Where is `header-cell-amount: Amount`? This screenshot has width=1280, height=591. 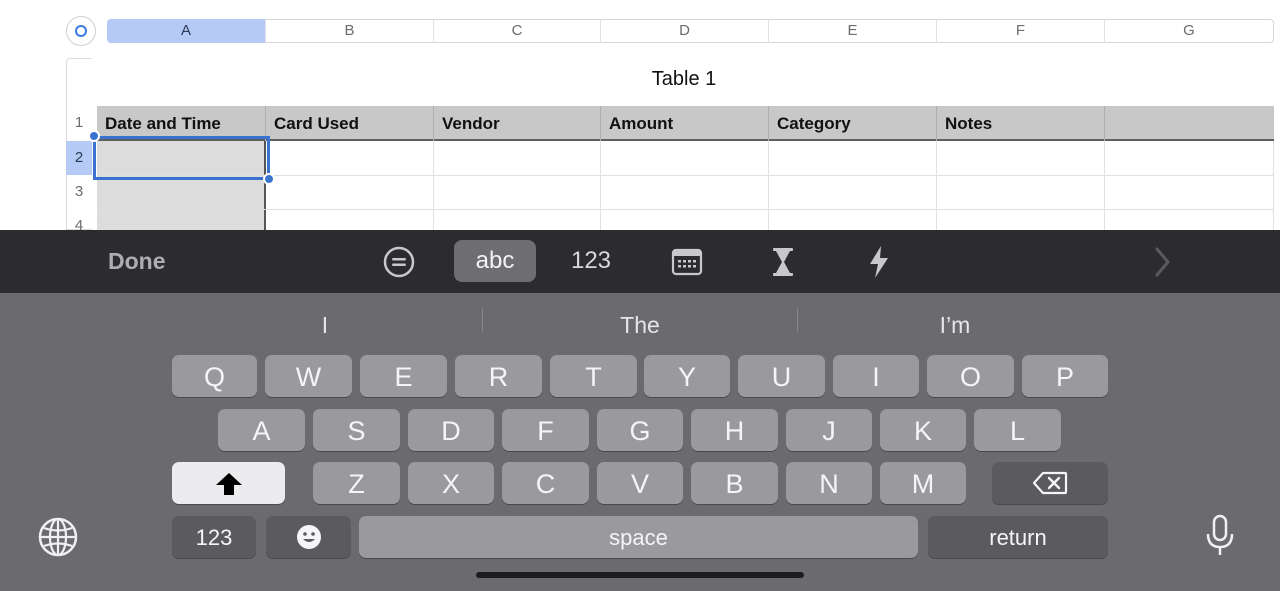
header-cell-amount: Amount is located at coordinates (685, 123).